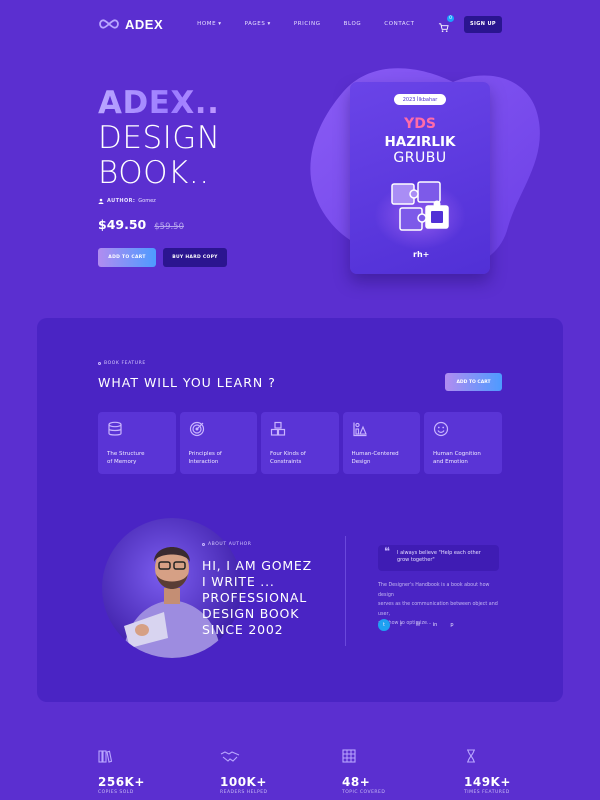 Image resolution: width=600 pixels, height=800 pixels. Describe the element at coordinates (420, 178) in the screenshot. I see `book-cover: 2023 İlkbahar YDS HAZIRLIK GRUBU rh+` at that location.